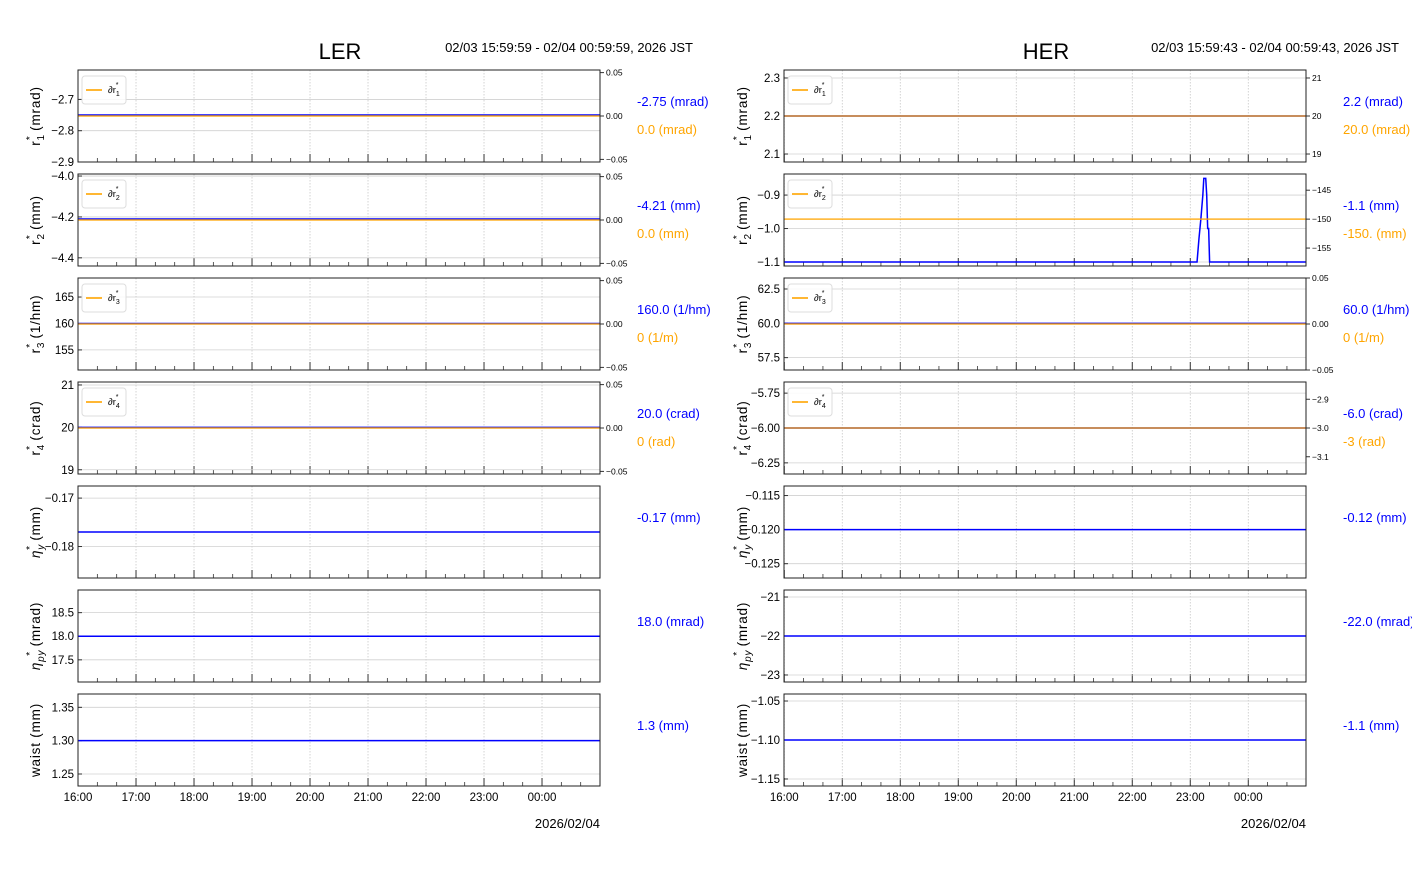  I want to click on y-tick-label: −0.125, so click(763, 565).